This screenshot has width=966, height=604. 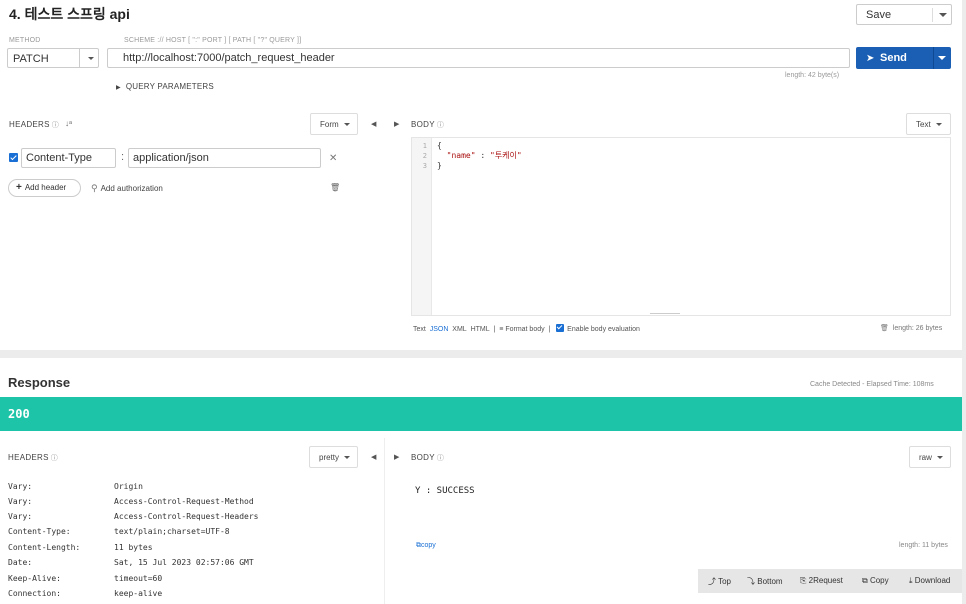 What do you see at coordinates (133, 547) in the screenshot?
I see `header-value: 11 bytes` at bounding box center [133, 547].